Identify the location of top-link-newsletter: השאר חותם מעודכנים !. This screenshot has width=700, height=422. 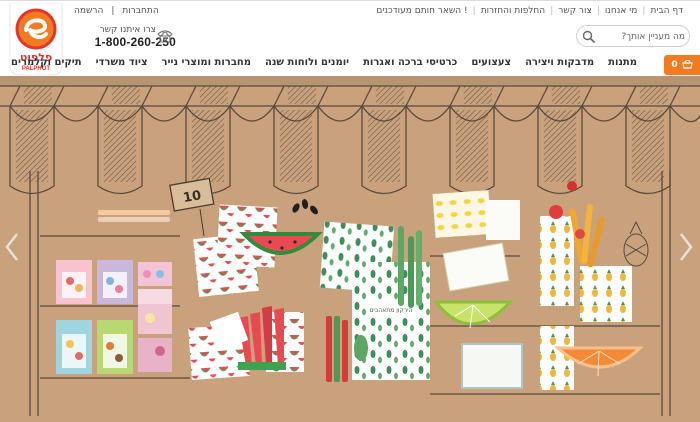
(421, 11).